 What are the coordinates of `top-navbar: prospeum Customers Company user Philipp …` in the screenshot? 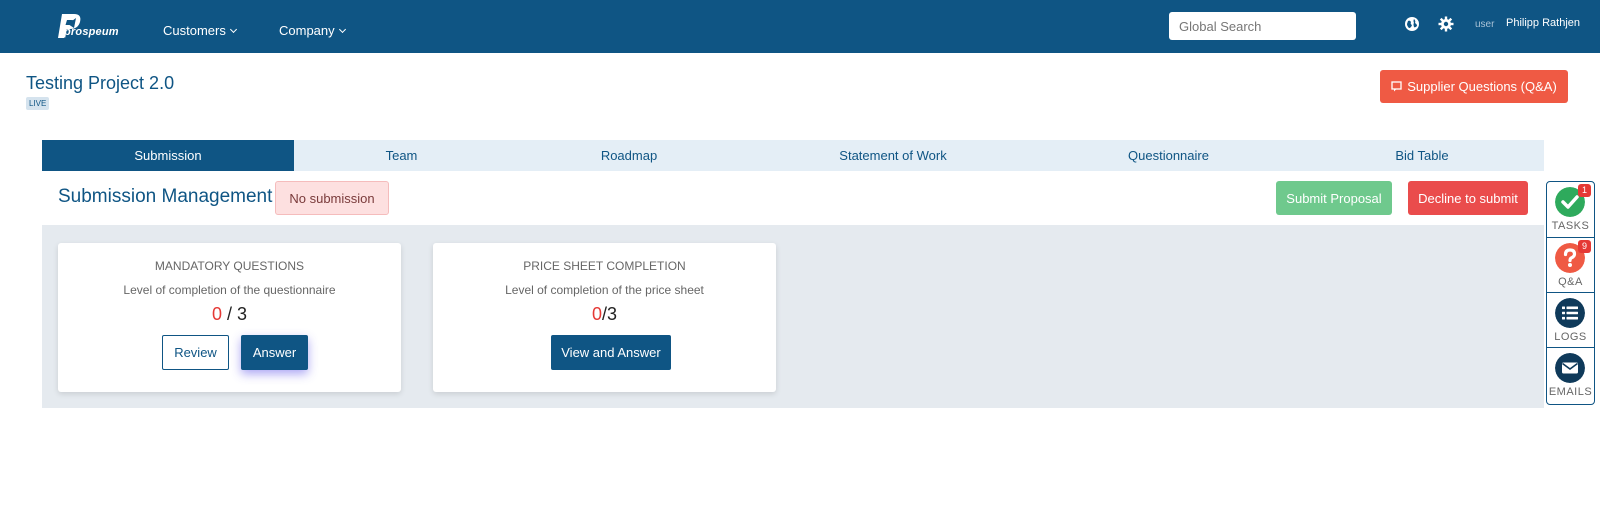 It's located at (800, 26).